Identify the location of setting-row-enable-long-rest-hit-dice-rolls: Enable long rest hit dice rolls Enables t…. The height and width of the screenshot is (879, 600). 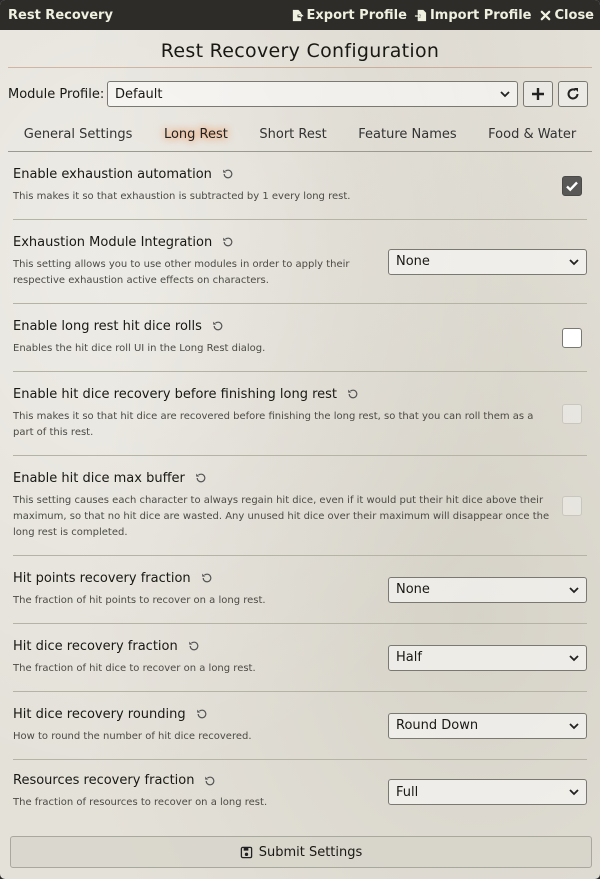
(300, 338).